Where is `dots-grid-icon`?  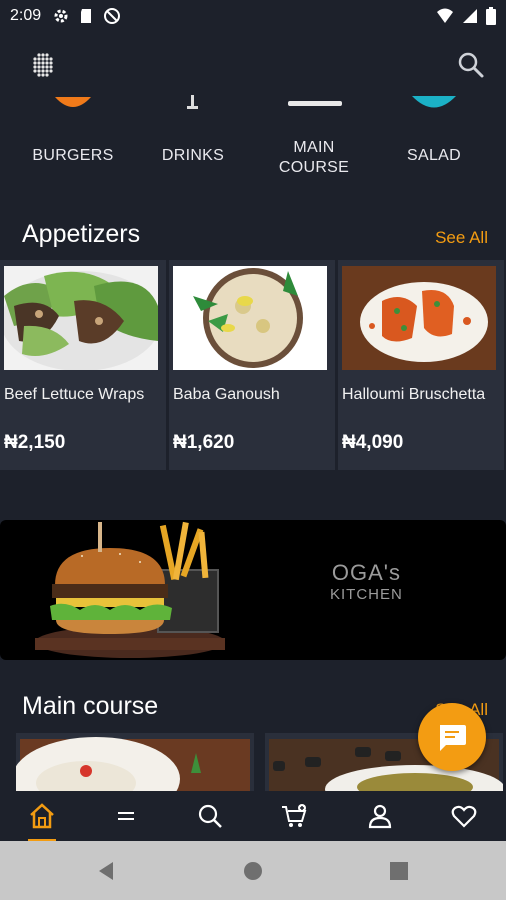
dots-grid-icon is located at coordinates (43, 65).